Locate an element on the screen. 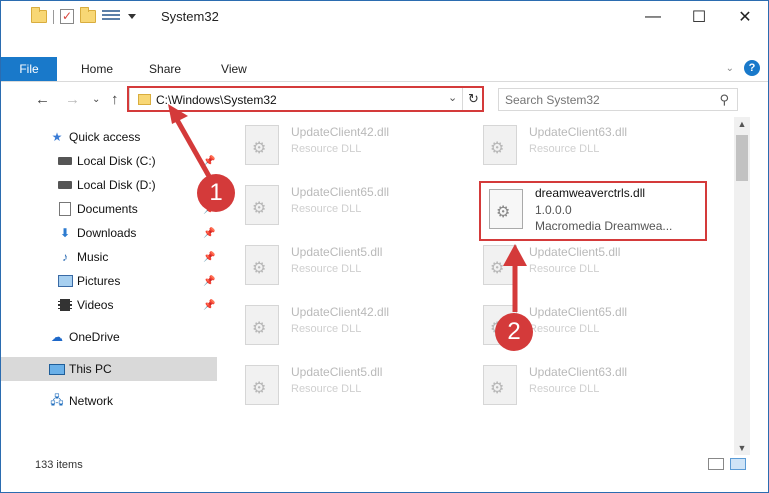 The image size is (769, 493). pictures-icon is located at coordinates (65, 281).